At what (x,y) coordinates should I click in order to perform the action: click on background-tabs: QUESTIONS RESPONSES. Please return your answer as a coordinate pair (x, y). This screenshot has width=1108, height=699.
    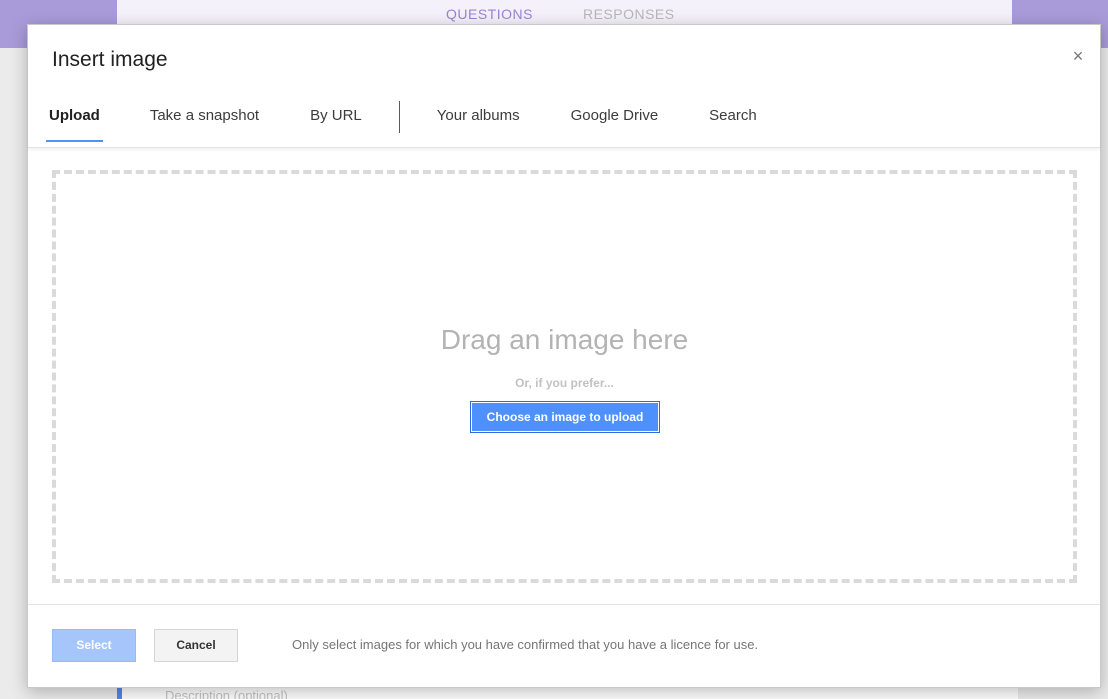
    Looking at the image, I should click on (560, 14).